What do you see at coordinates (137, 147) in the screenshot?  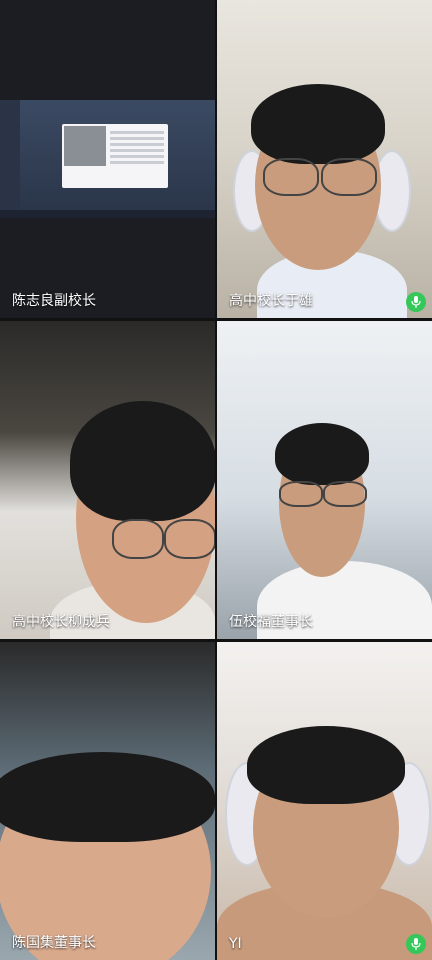 I see `window-list` at bounding box center [137, 147].